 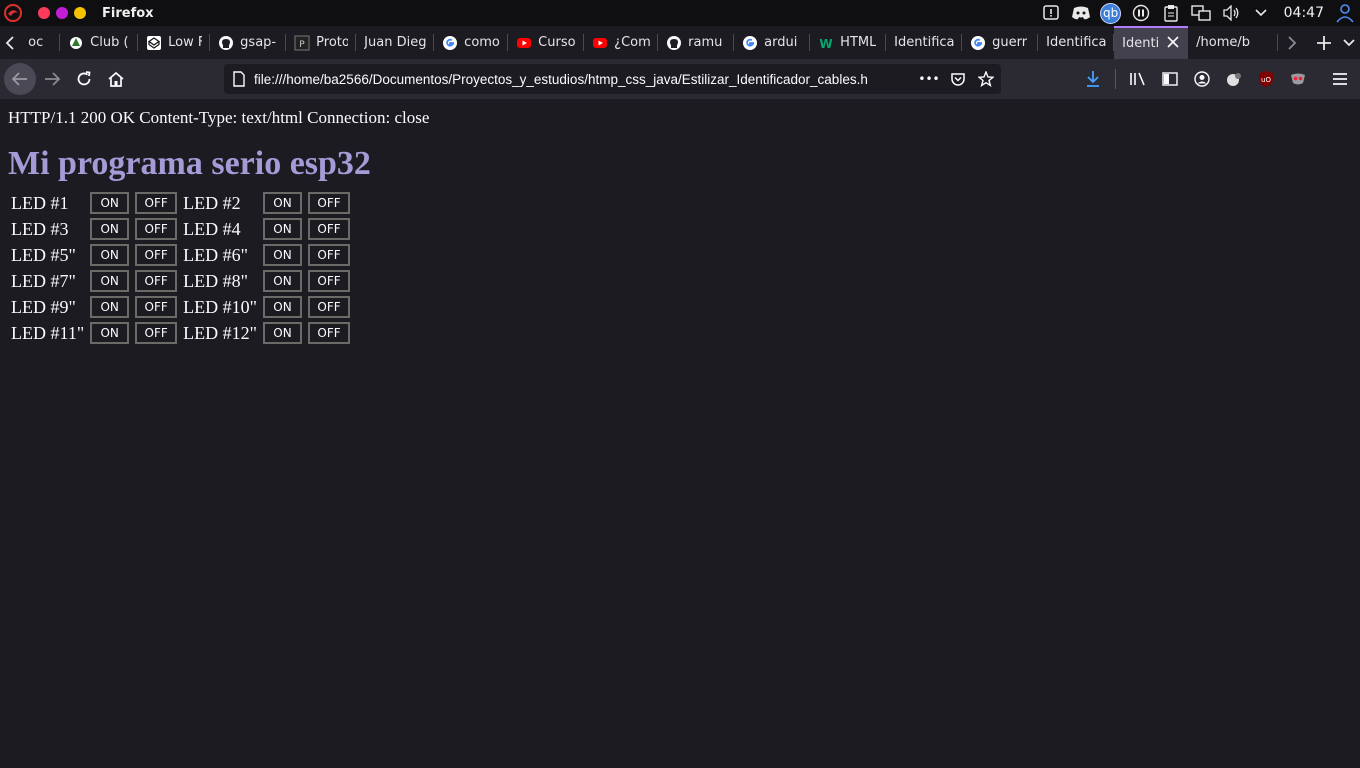 I want to click on w3schools-favicon-icon: W, so click(x=826, y=43).